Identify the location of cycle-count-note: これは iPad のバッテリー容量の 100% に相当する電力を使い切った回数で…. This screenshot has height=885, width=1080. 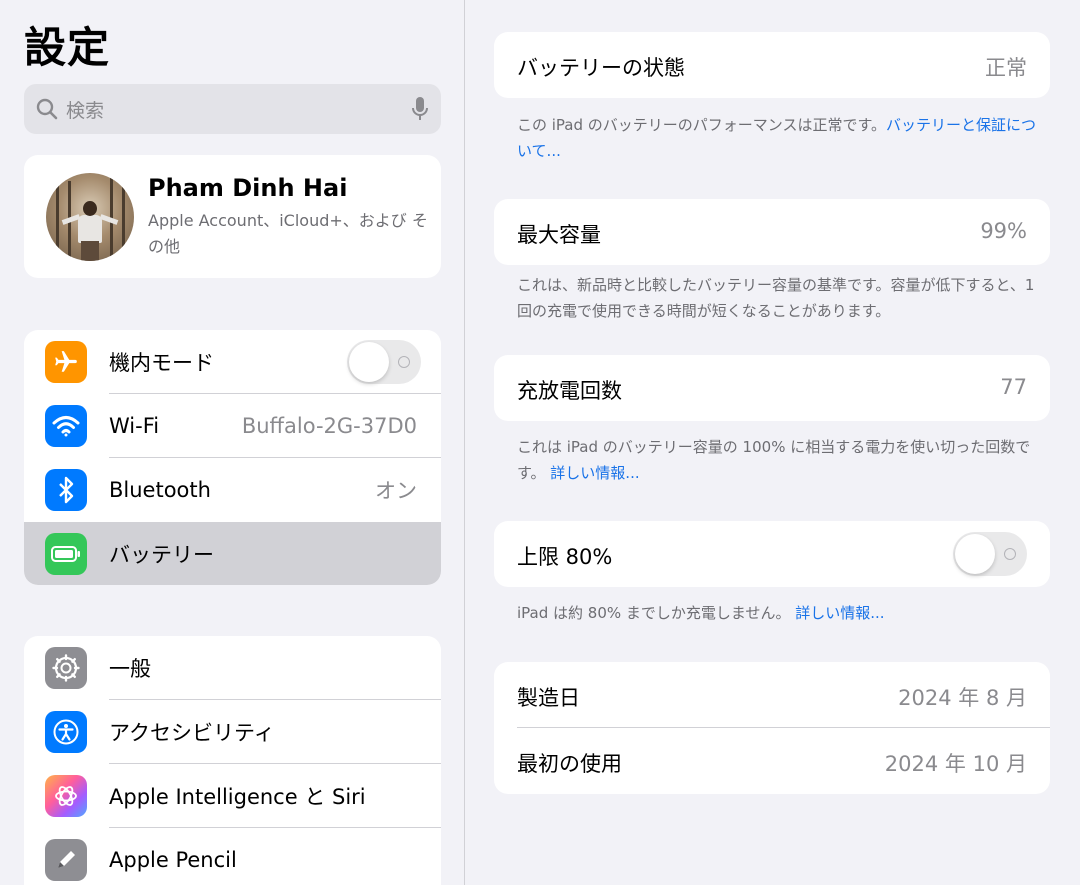
(777, 460).